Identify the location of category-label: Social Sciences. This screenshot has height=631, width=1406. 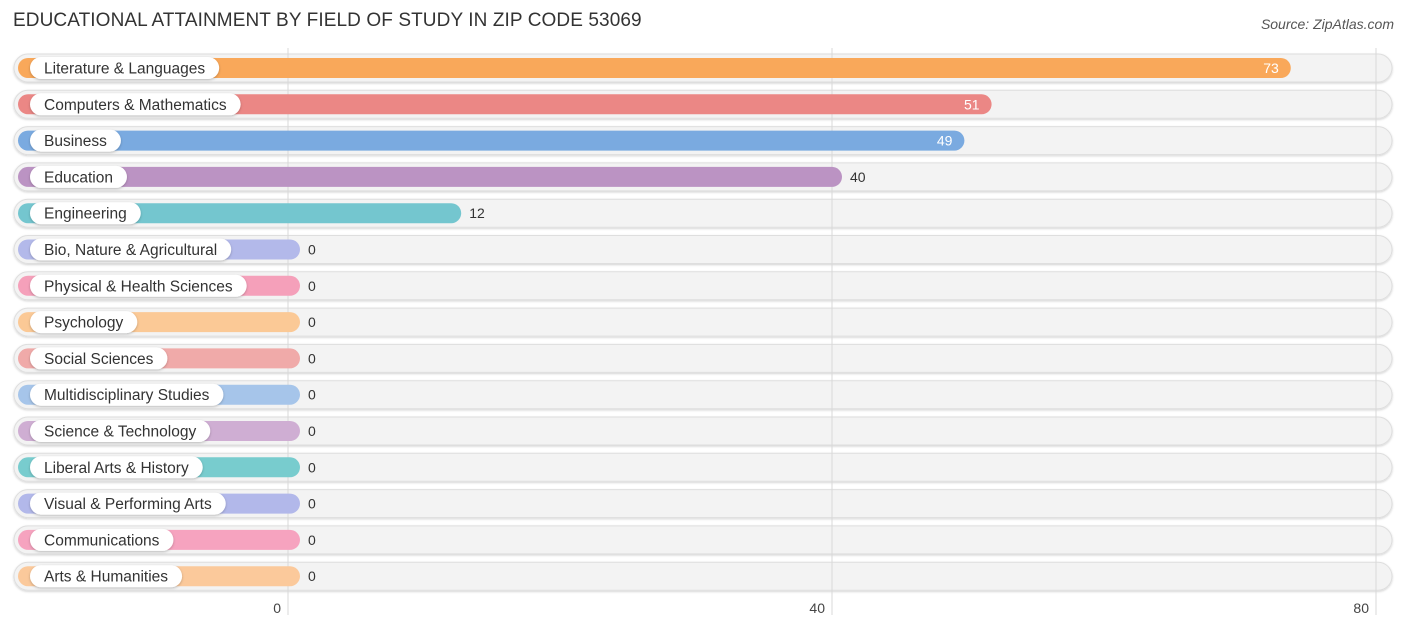
(99, 359).